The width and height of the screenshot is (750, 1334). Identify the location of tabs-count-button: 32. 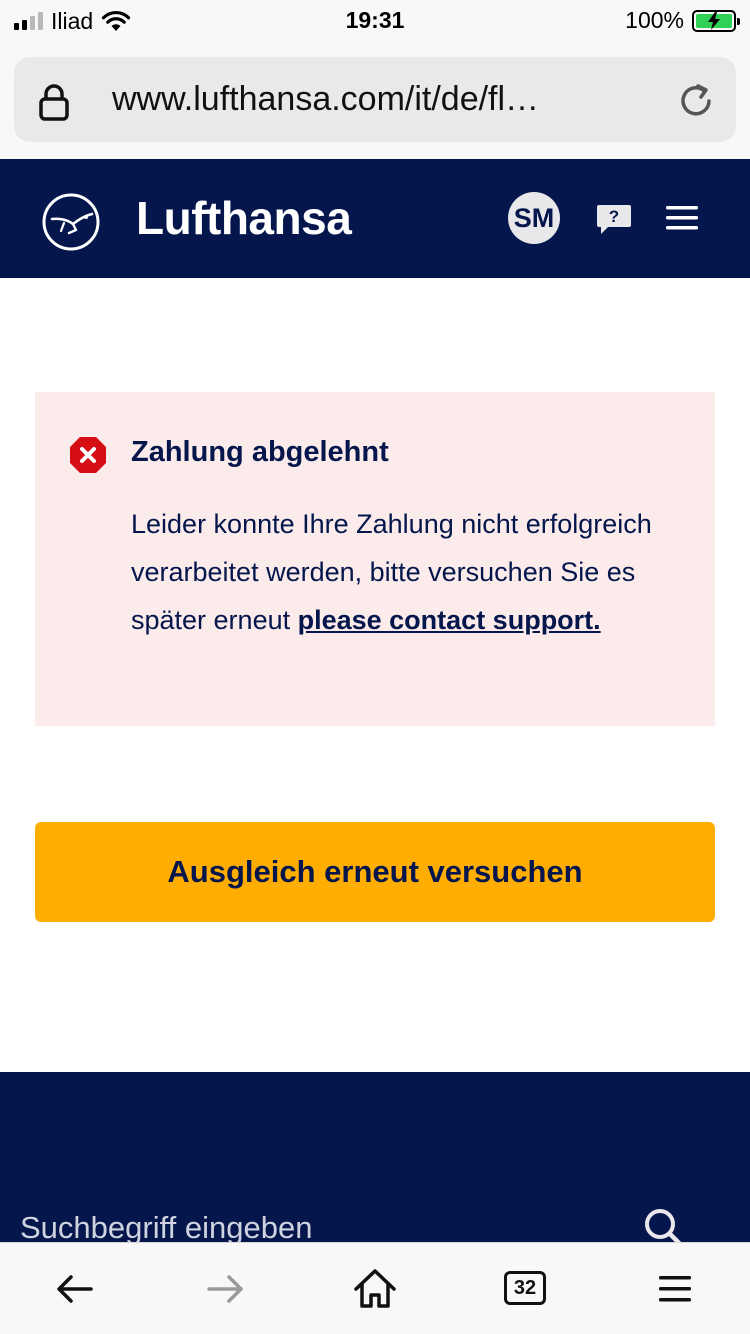
(525, 1288).